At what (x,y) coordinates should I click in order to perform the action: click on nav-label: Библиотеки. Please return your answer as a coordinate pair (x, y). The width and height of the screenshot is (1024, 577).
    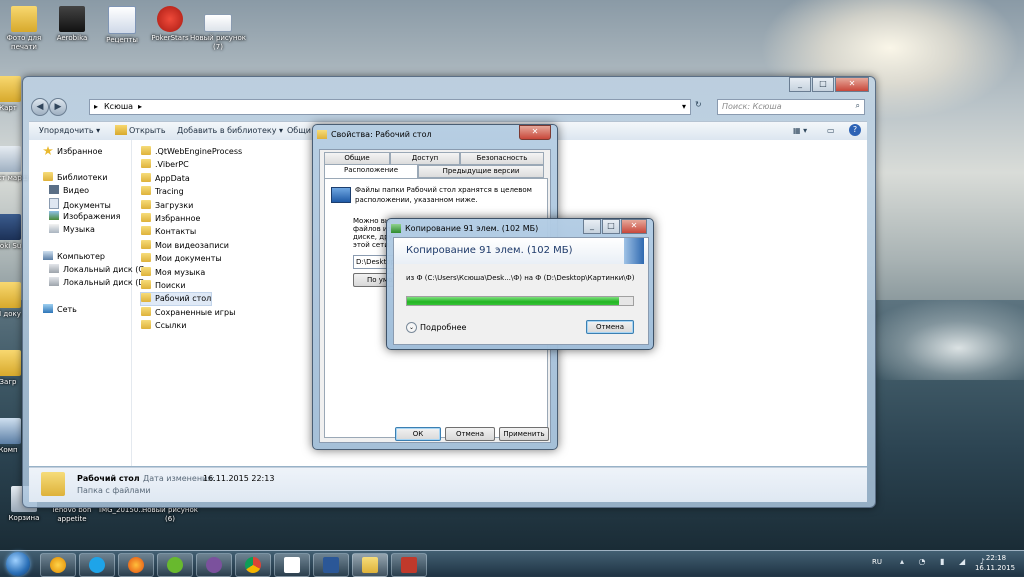
    Looking at the image, I should click on (82, 177).